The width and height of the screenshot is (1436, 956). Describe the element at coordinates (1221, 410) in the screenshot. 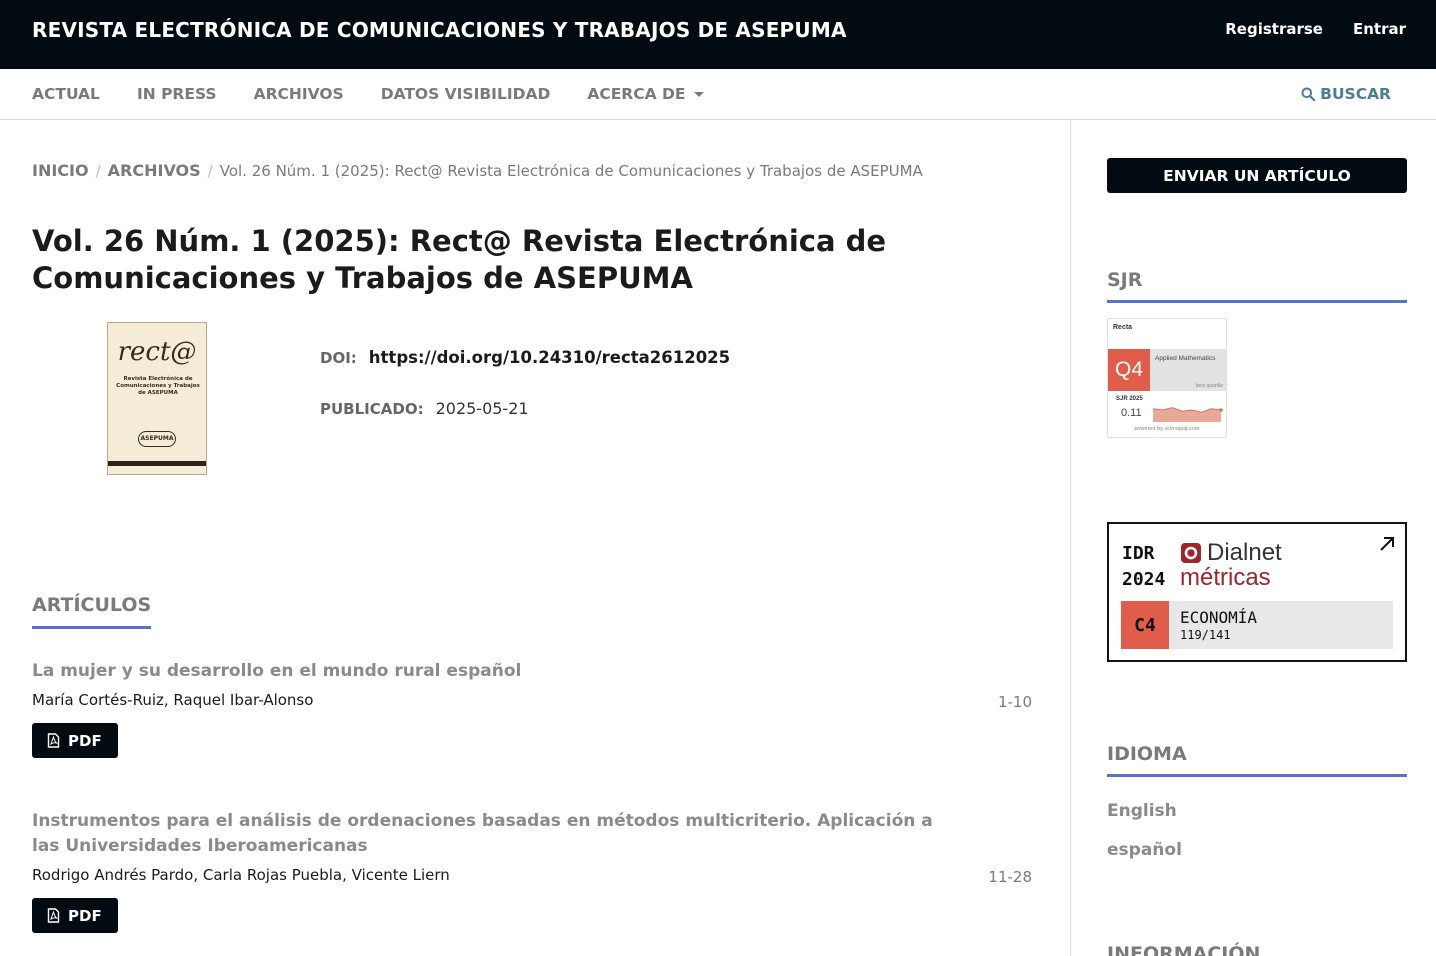

I see `sjr-trend-point` at that location.